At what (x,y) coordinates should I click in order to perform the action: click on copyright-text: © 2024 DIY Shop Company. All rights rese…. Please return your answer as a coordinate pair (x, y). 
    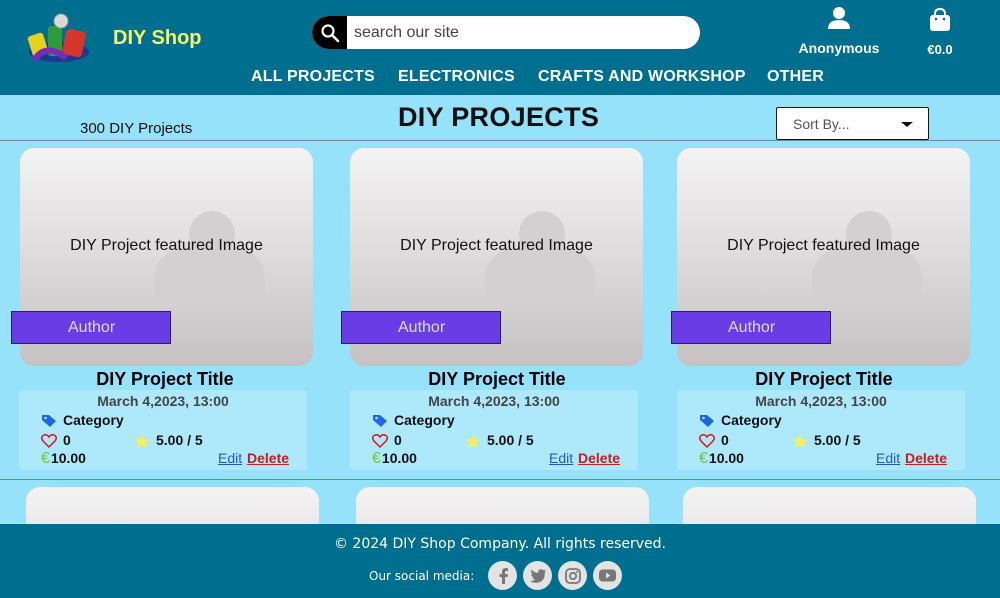
    Looking at the image, I should click on (499, 544).